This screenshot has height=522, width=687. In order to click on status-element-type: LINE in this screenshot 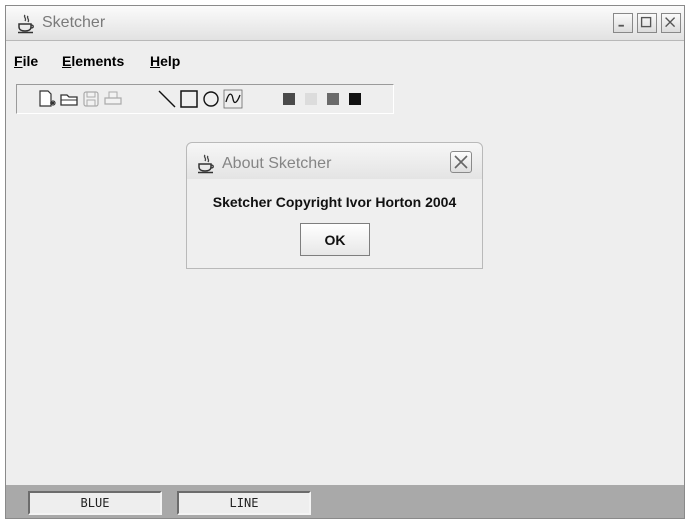, I will do `click(244, 503)`.